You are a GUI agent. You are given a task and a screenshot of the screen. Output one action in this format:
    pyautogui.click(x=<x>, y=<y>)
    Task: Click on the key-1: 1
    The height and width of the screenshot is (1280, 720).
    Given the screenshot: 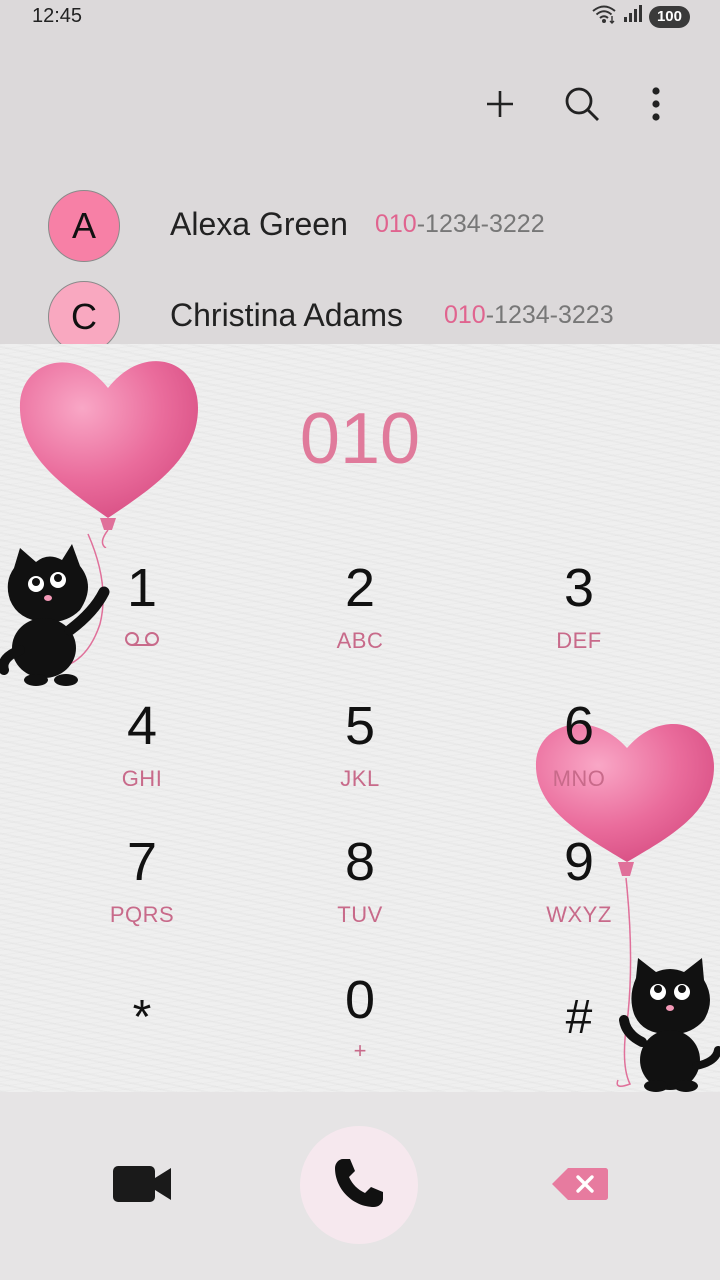 What is the action you would take?
    pyautogui.click(x=142, y=618)
    